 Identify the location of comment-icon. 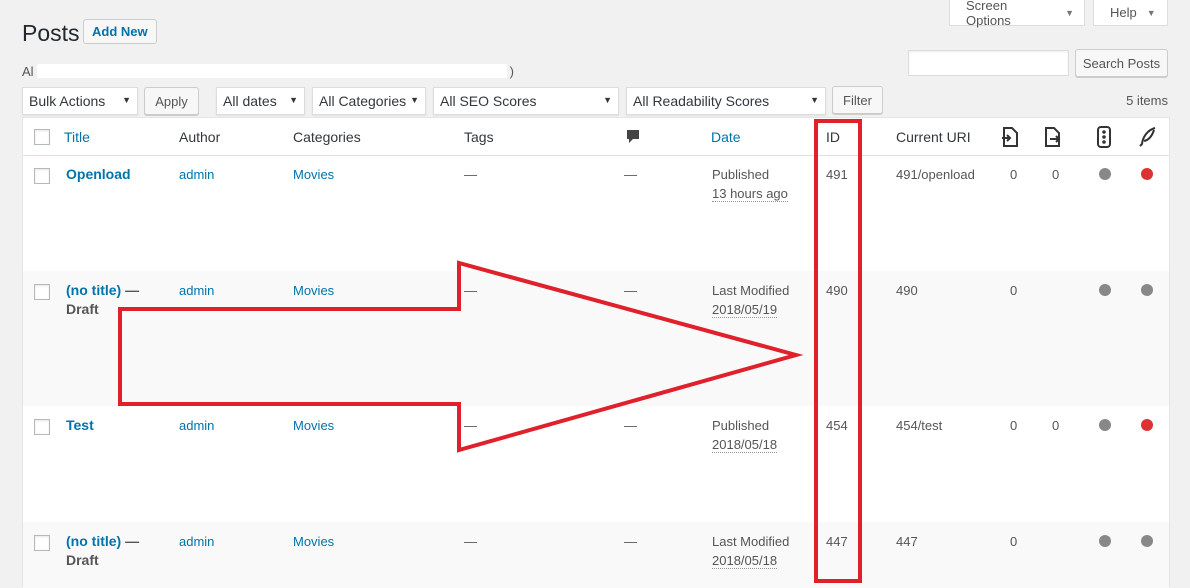
(633, 138).